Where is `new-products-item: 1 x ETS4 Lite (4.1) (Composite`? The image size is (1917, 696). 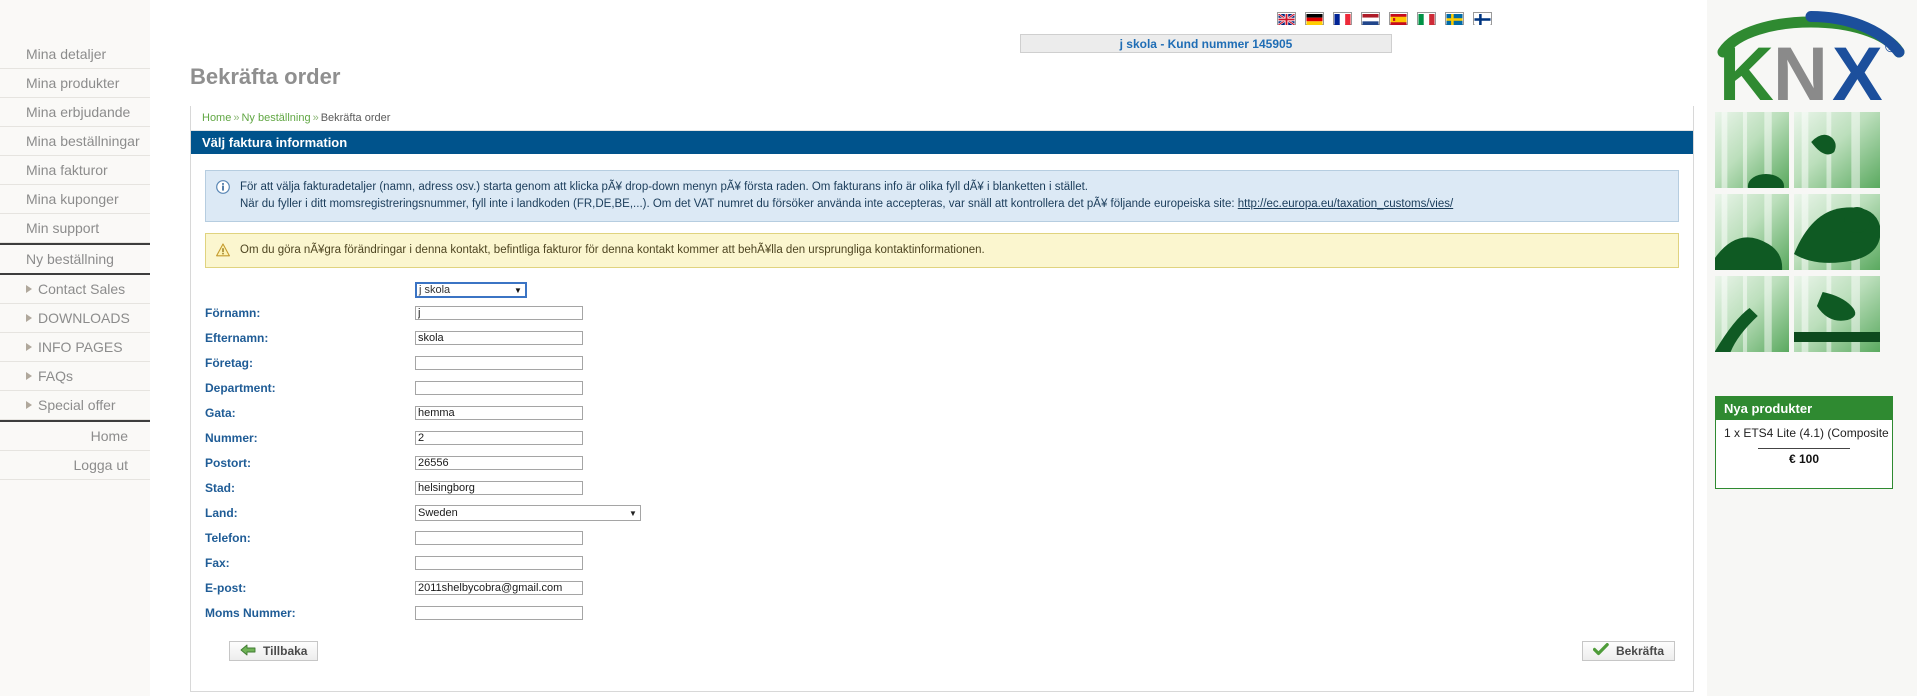
new-products-item: 1 x ETS4 Lite (4.1) (Composite is located at coordinates (1806, 433).